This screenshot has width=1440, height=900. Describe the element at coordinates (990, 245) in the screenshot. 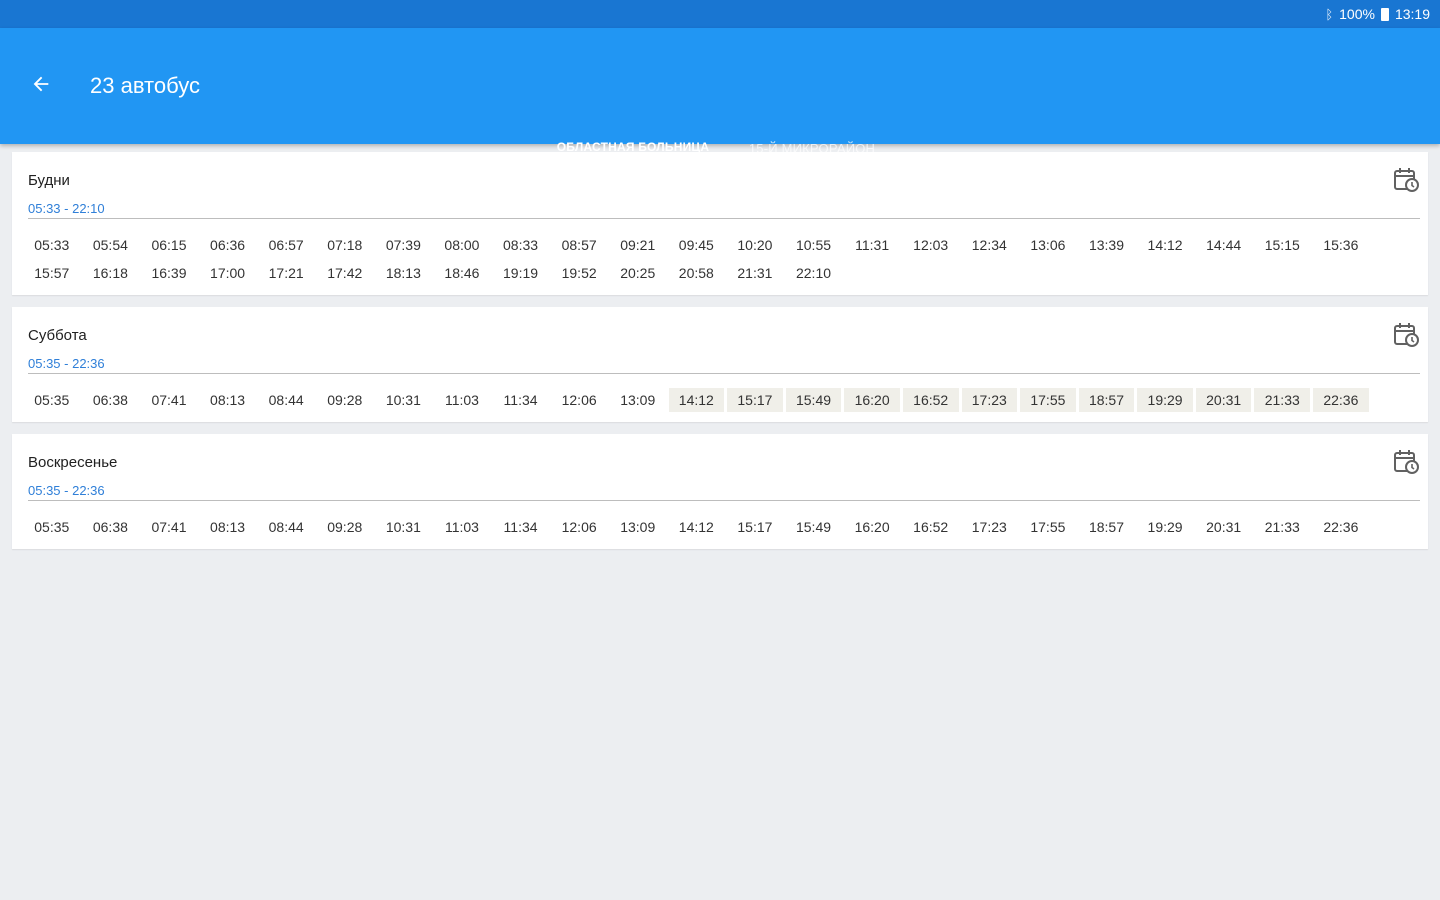

I see `departure-time: 12:34` at that location.